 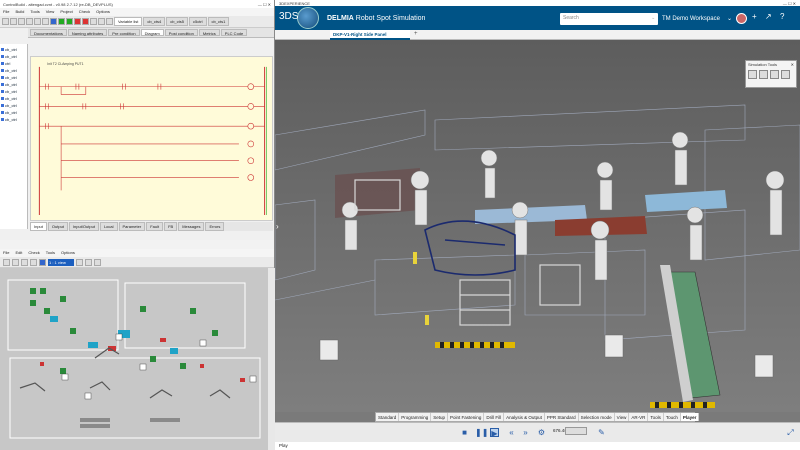 I want to click on tab-fault: Fault, so click(x=155, y=226).